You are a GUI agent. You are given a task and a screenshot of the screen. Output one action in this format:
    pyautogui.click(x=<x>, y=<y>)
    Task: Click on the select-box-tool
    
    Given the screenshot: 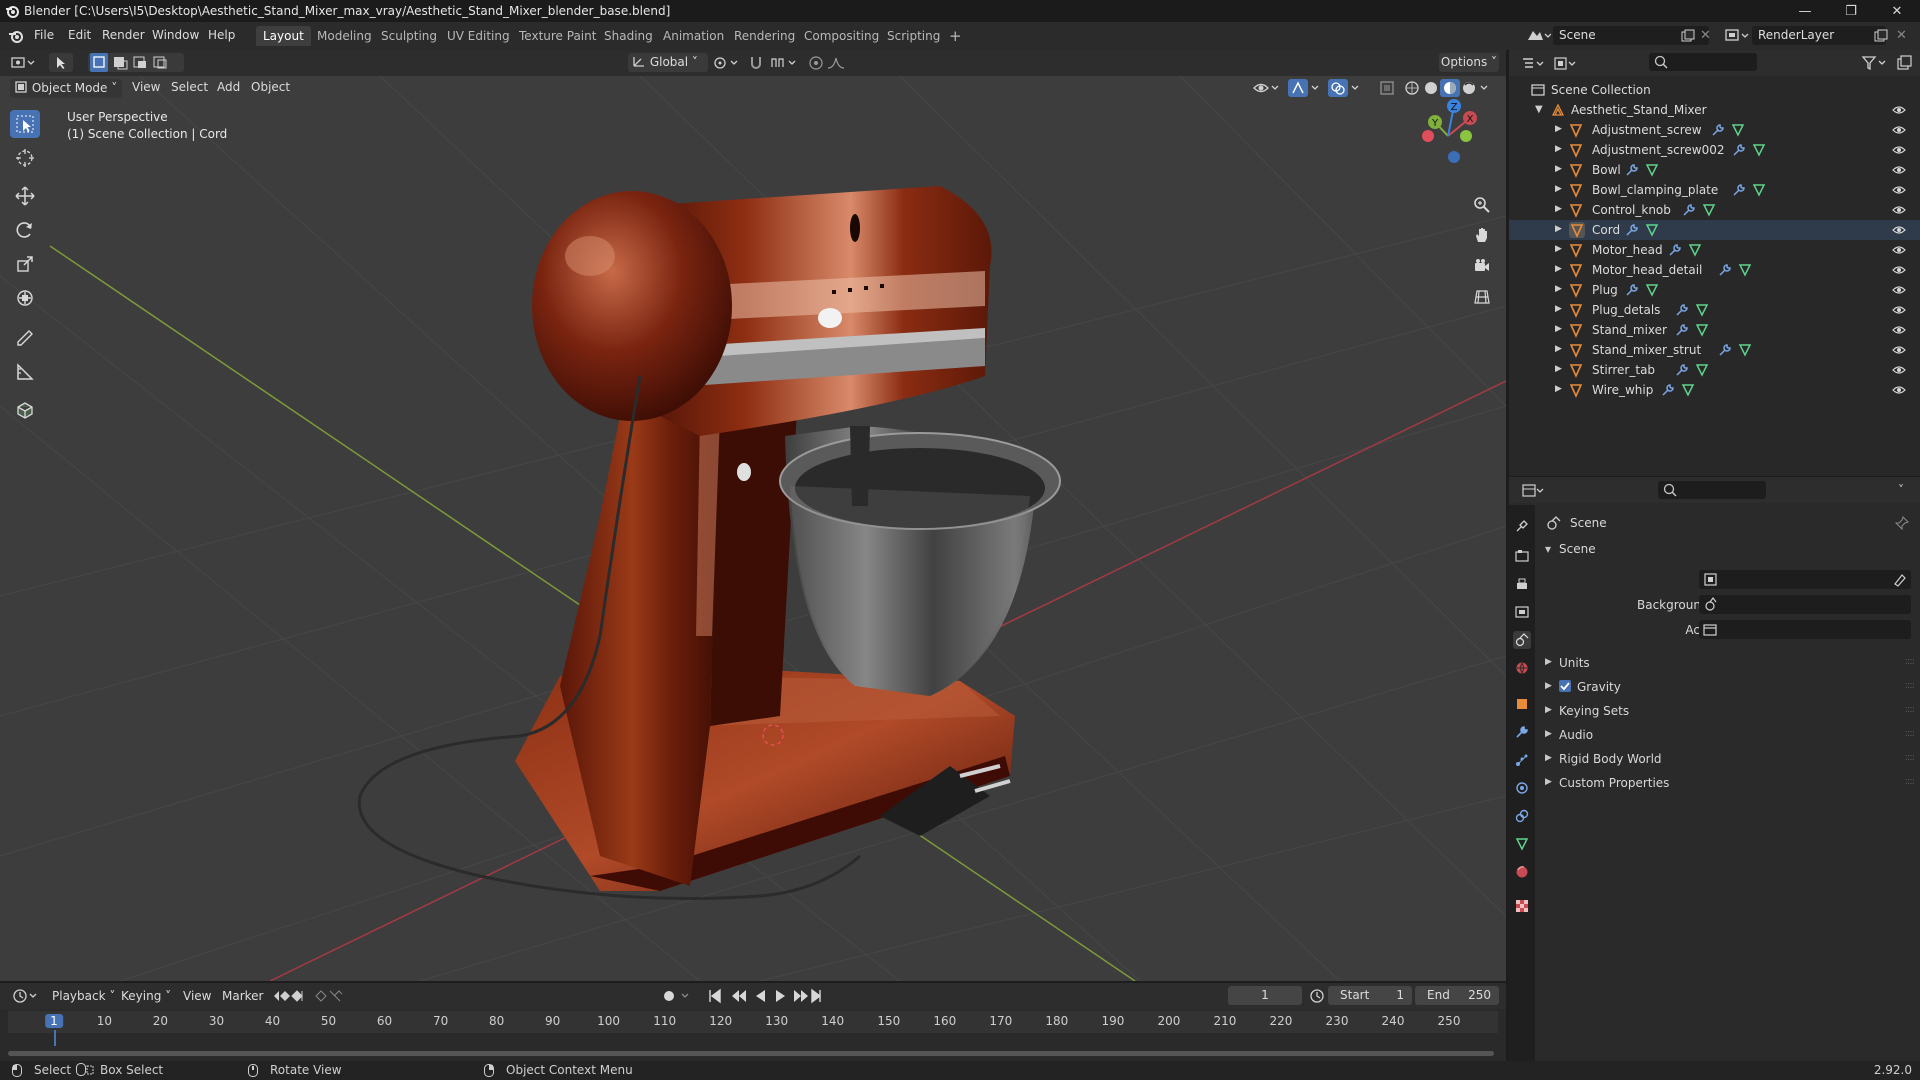 What is the action you would take?
    pyautogui.click(x=25, y=124)
    